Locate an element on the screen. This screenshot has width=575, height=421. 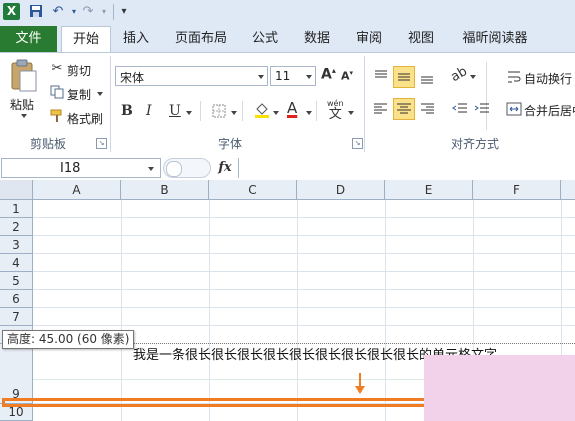
row-header-6: 6 is located at coordinates (16, 299).